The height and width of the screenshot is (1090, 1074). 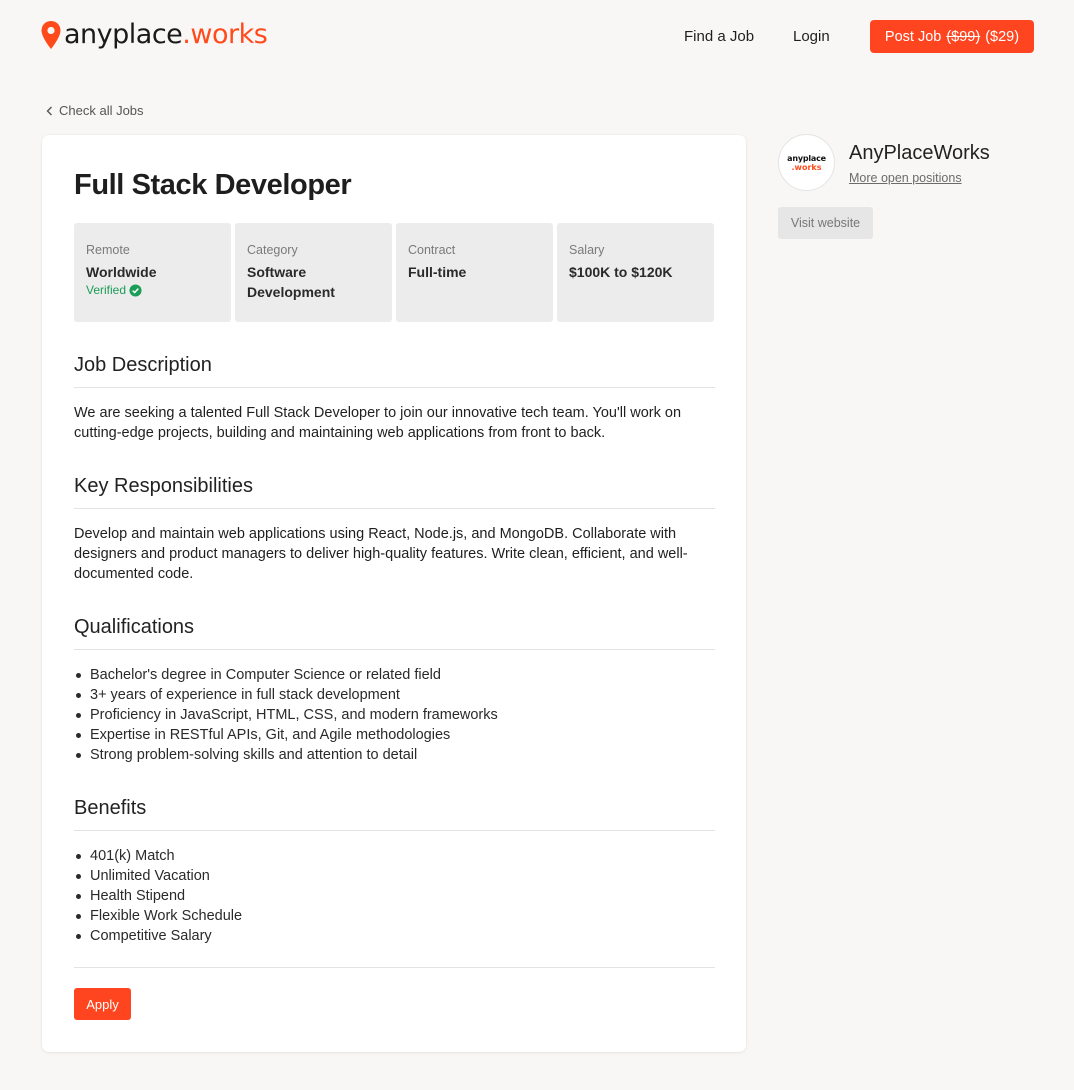 I want to click on fact-label: Remote, so click(x=108, y=250).